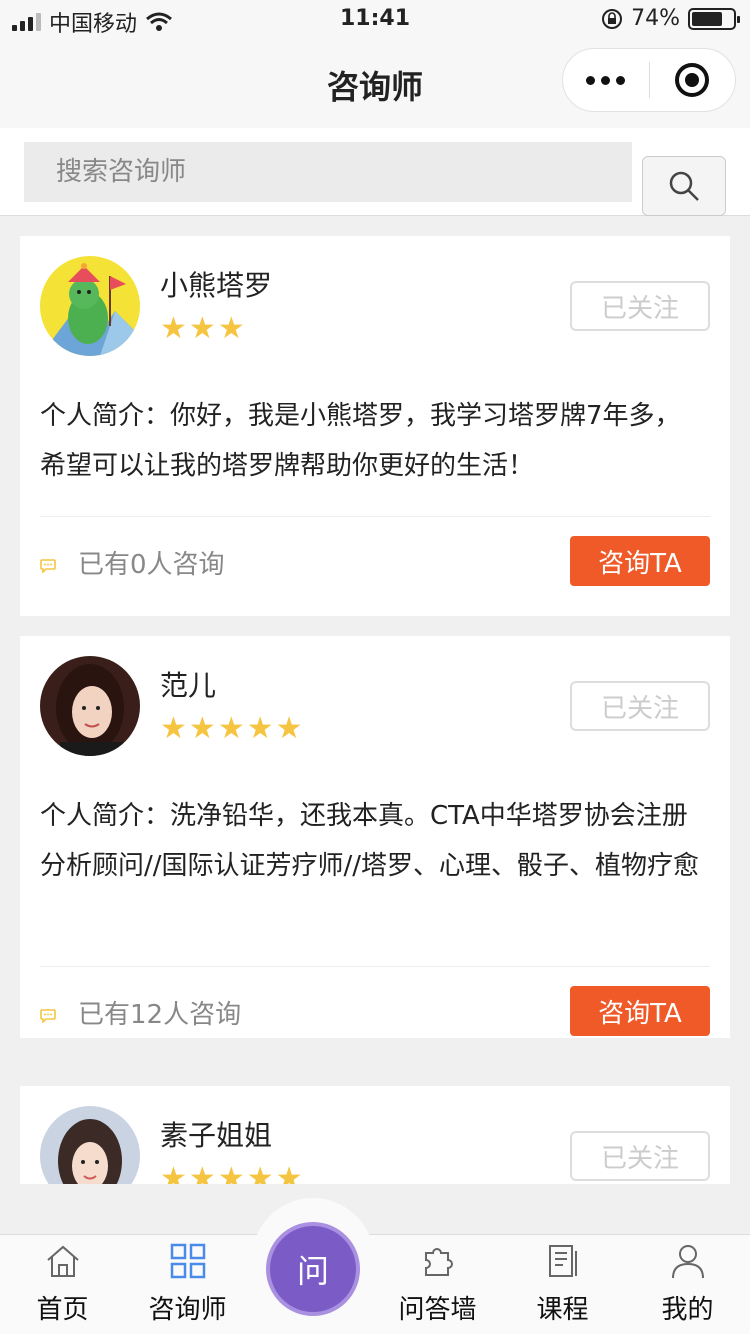  Describe the element at coordinates (562, 1284) in the screenshot. I see `tab-courses: 课程` at that location.